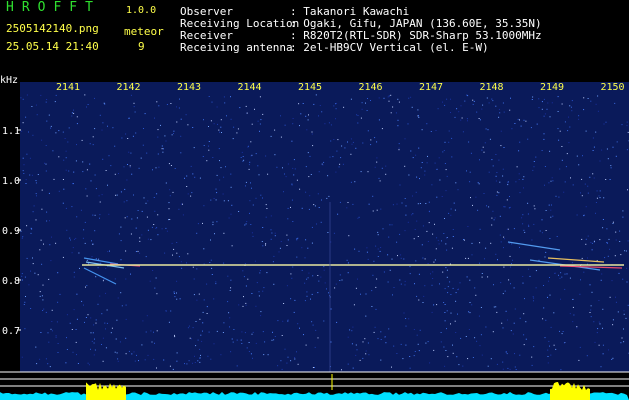 This screenshot has height=400, width=629. What do you see at coordinates (236, 47) in the screenshot?
I see `info-antenna-key: Receiving antenna` at bounding box center [236, 47].